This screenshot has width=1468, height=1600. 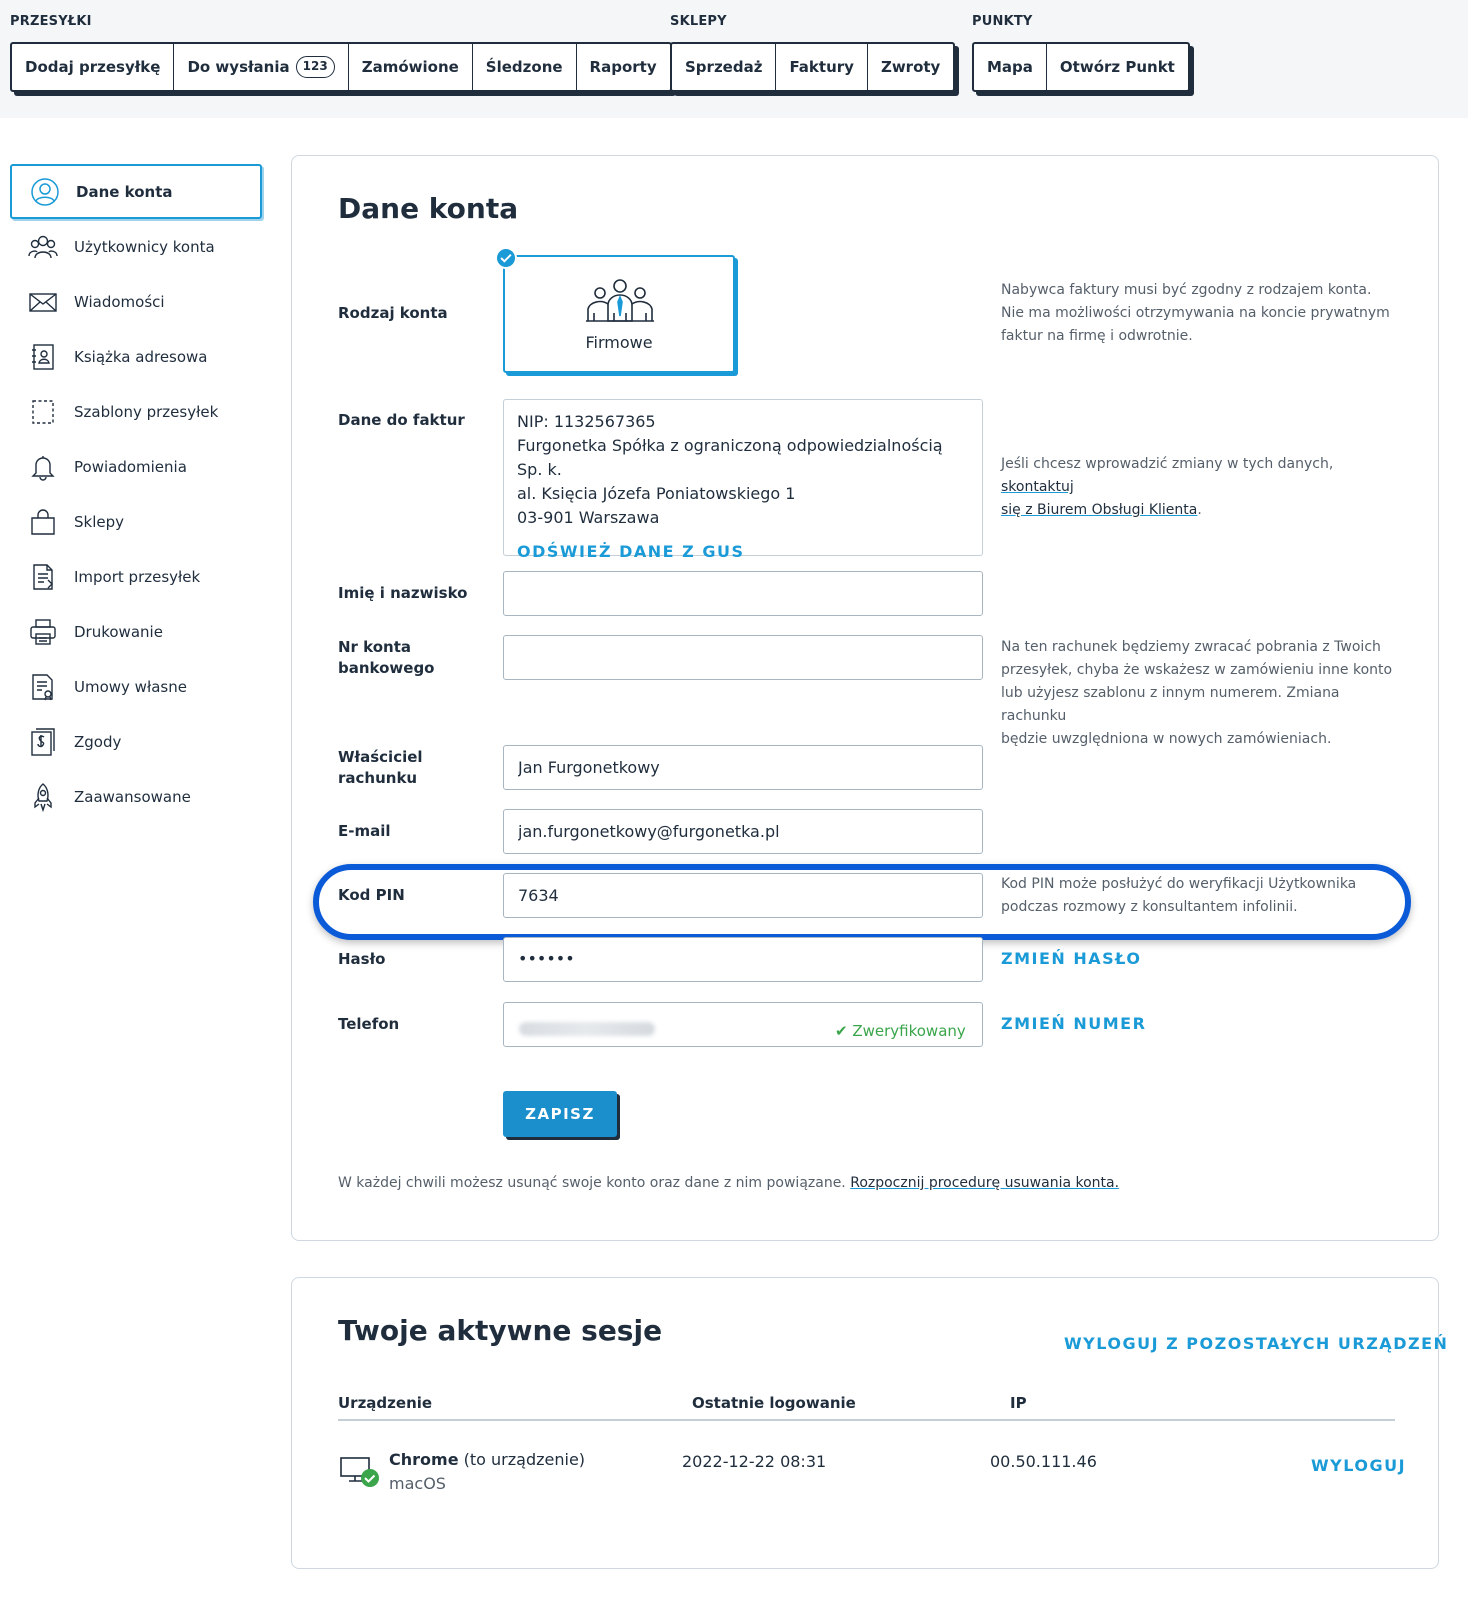 What do you see at coordinates (424, 1459) in the screenshot?
I see `session-browser: Chrome` at bounding box center [424, 1459].